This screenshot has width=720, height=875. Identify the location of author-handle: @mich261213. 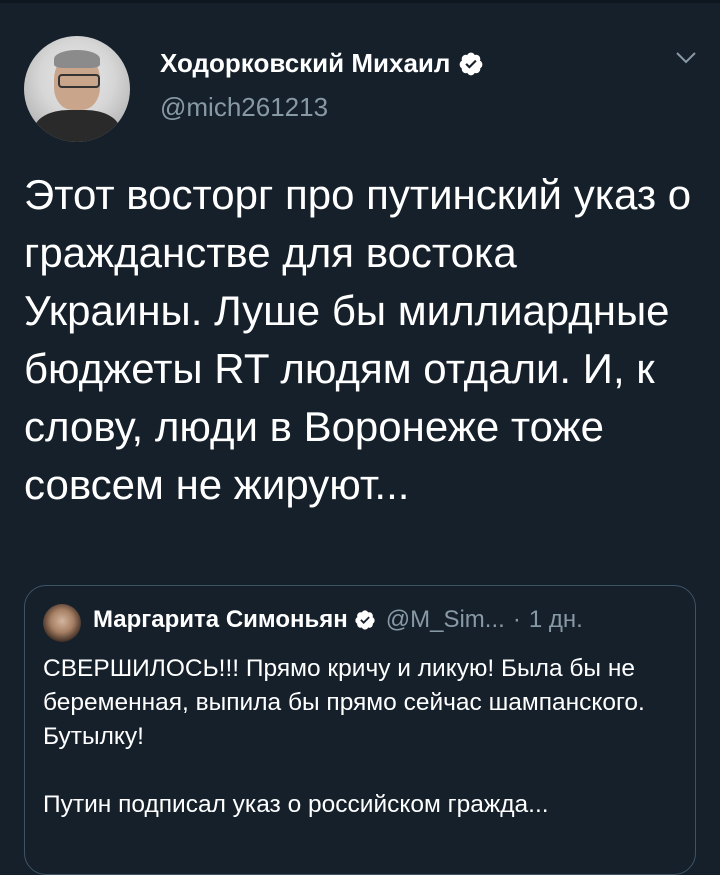
(244, 107).